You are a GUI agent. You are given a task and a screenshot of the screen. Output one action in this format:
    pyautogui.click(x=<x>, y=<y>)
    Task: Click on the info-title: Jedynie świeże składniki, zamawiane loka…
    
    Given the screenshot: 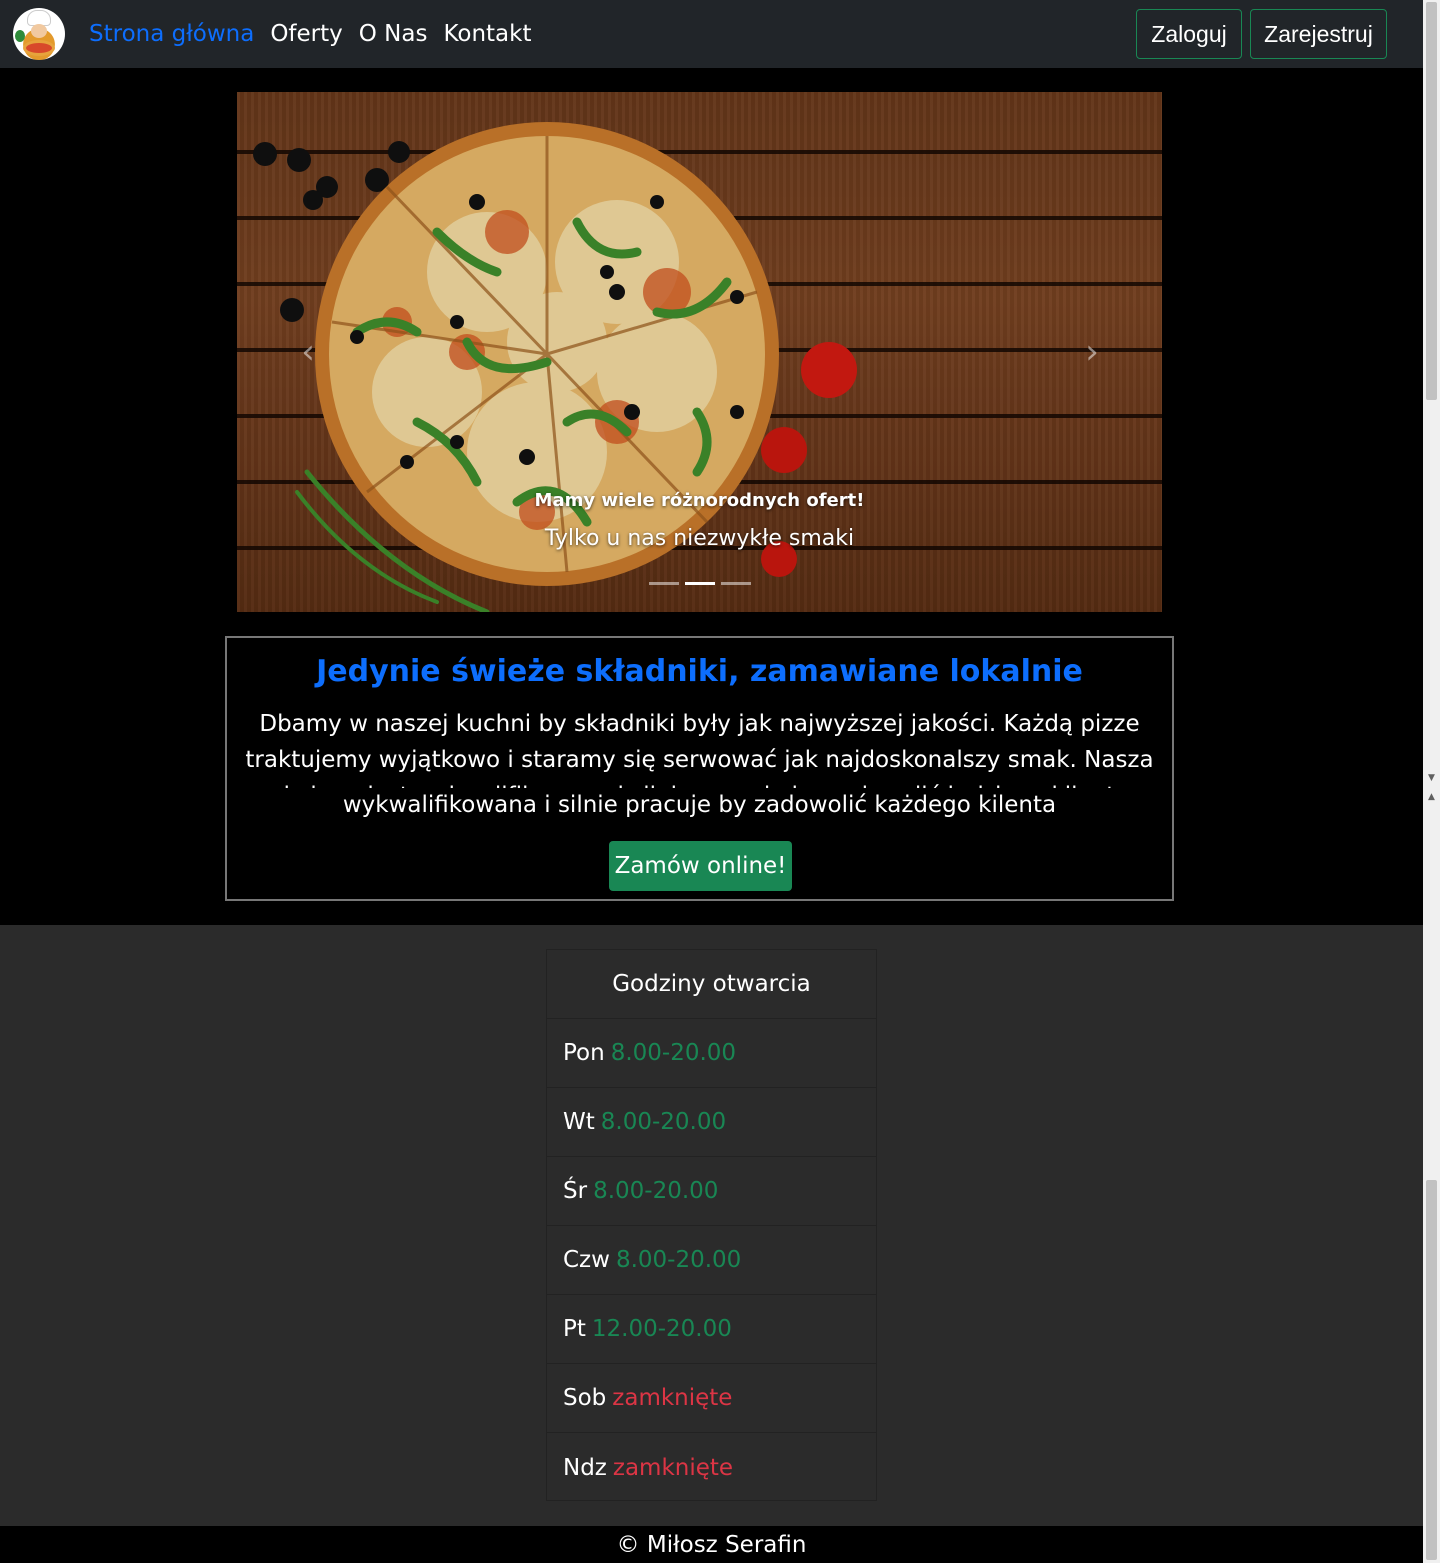 What is the action you would take?
    pyautogui.click(x=699, y=671)
    